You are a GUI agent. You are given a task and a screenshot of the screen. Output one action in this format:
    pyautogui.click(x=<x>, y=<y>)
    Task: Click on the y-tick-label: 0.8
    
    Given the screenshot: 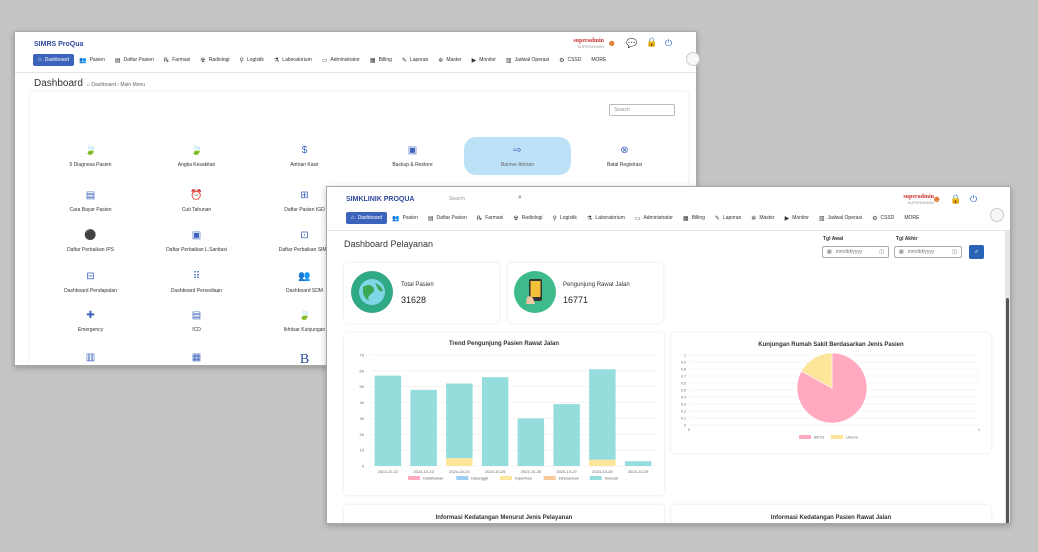 What is the action you would take?
    pyautogui.click(x=683, y=370)
    